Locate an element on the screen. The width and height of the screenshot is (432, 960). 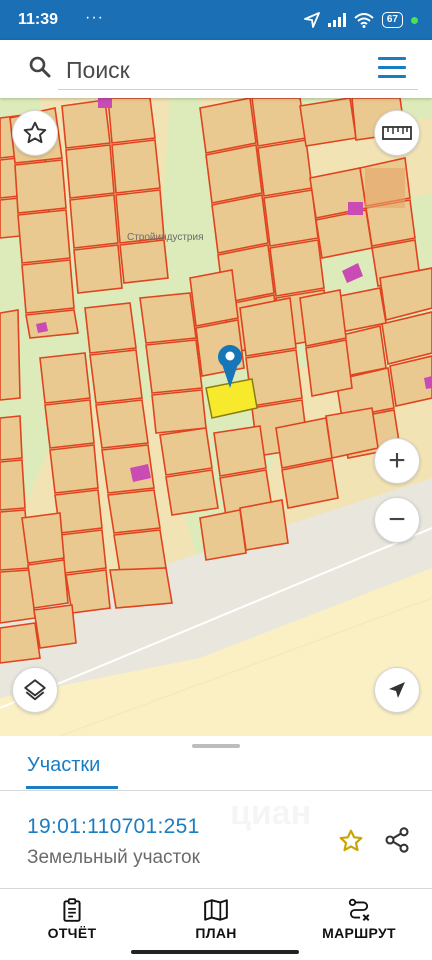
zoom-out-button: − is located at coordinates (397, 520).